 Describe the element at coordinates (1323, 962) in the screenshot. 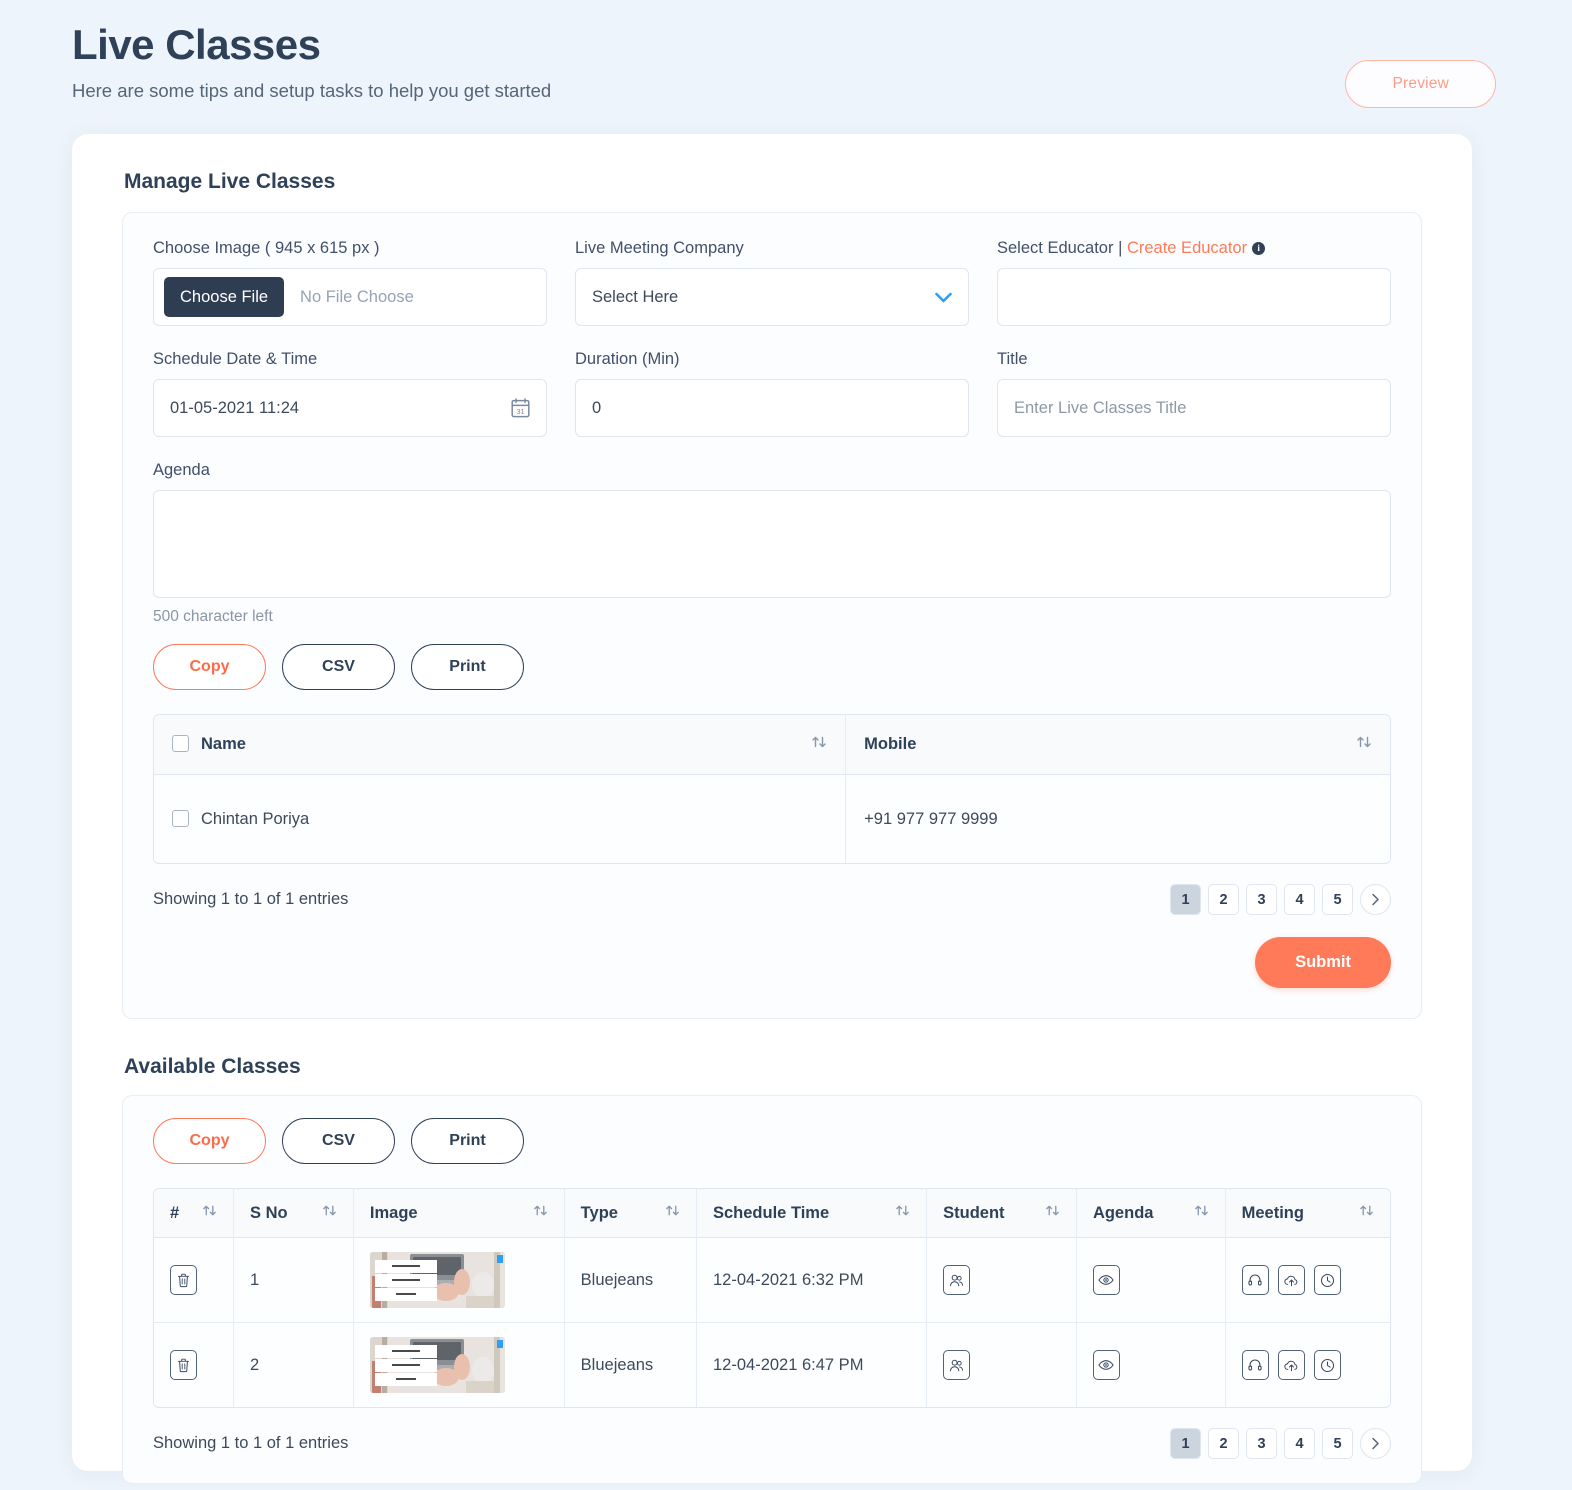

I see `submit-button: Submit` at that location.